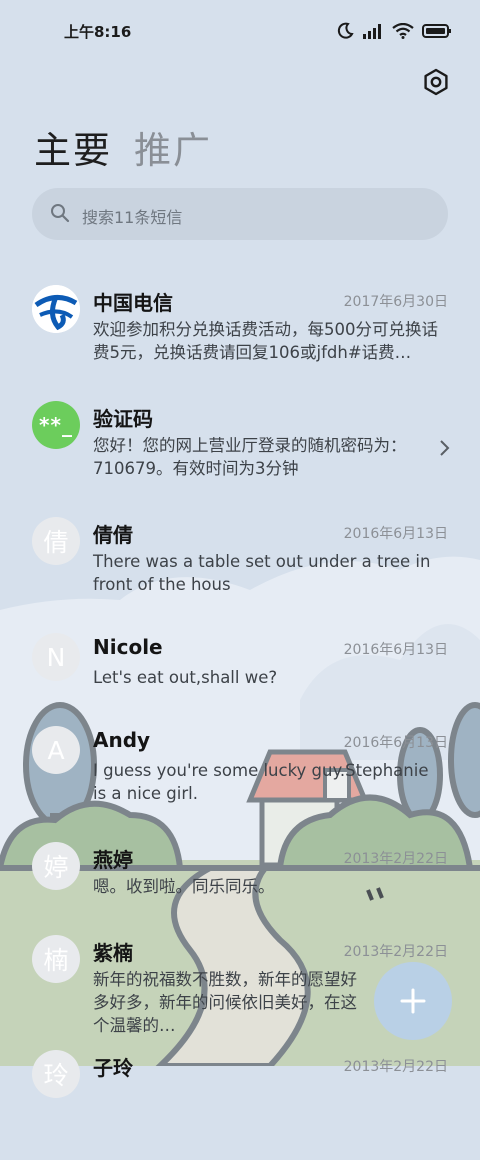 The image size is (480, 1160). I want to click on avatar: N, so click(56, 657).